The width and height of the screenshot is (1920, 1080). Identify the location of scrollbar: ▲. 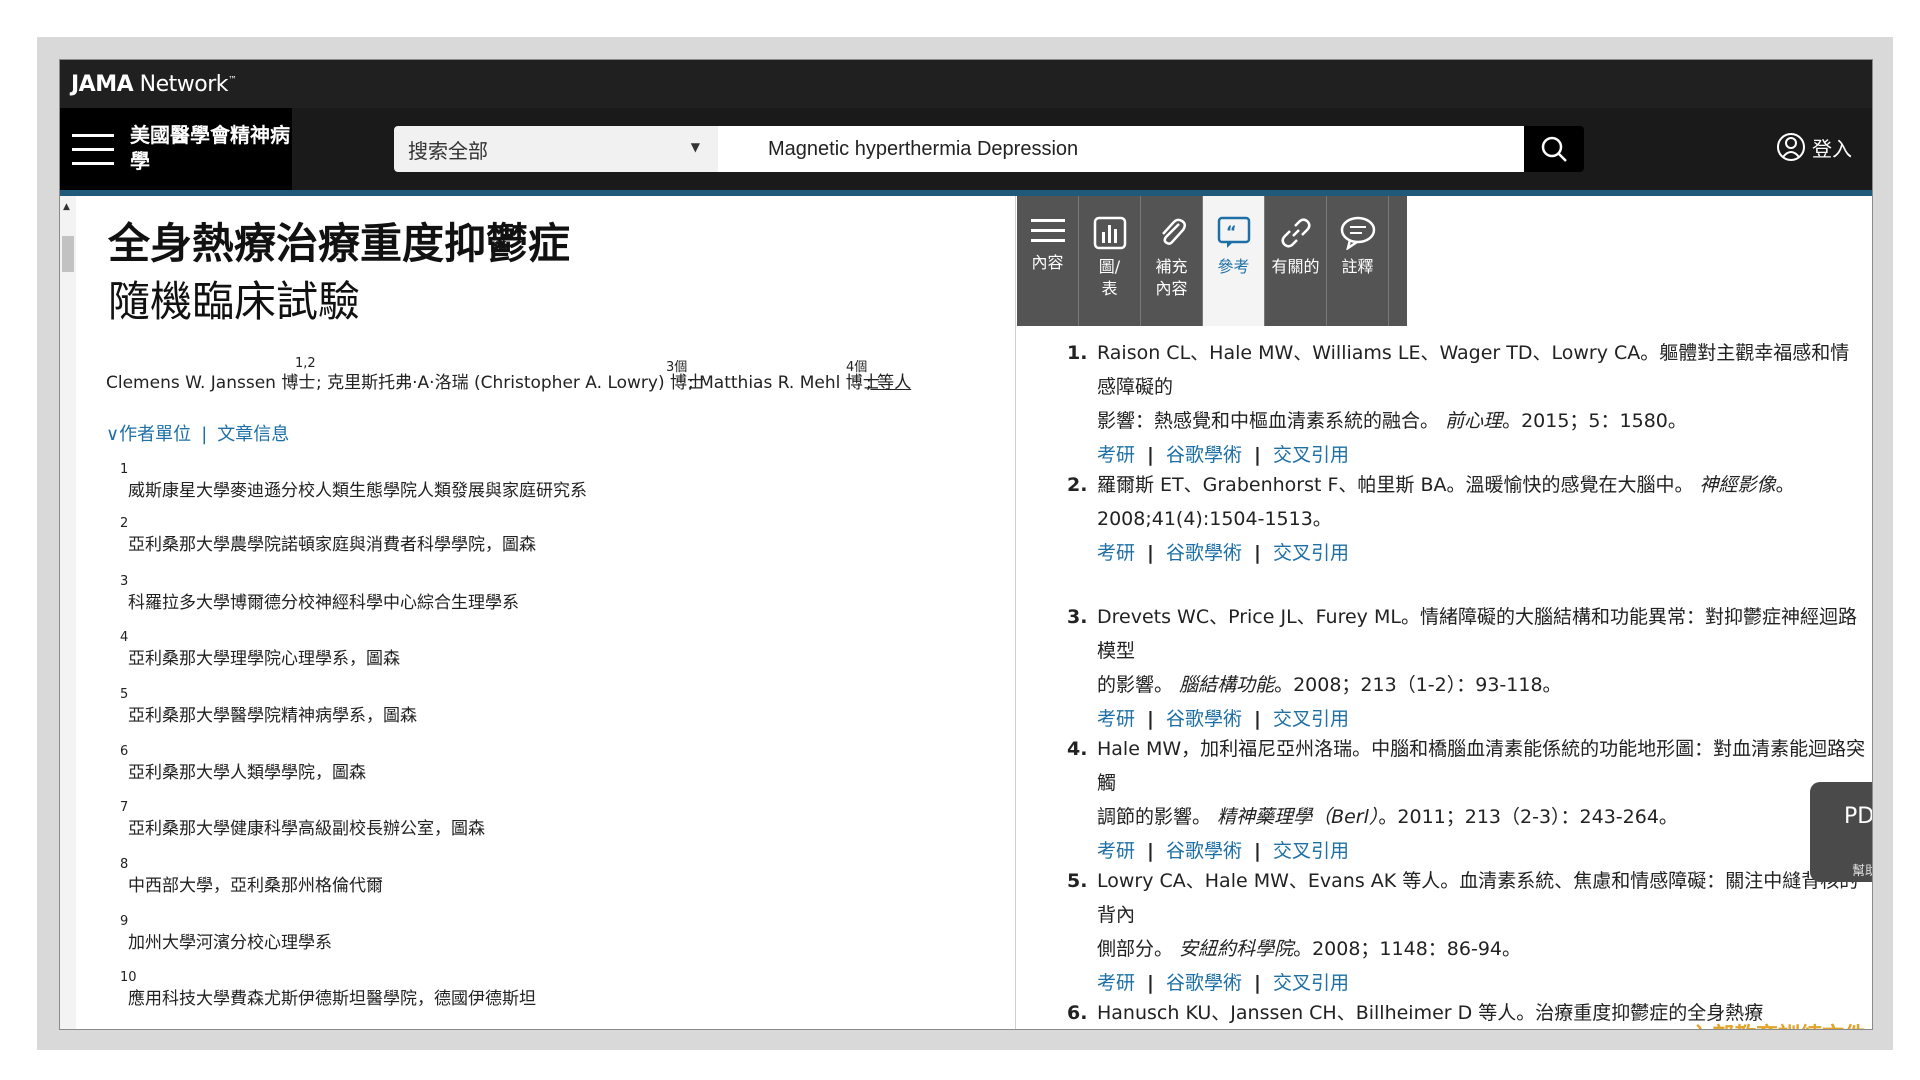
(68, 612).